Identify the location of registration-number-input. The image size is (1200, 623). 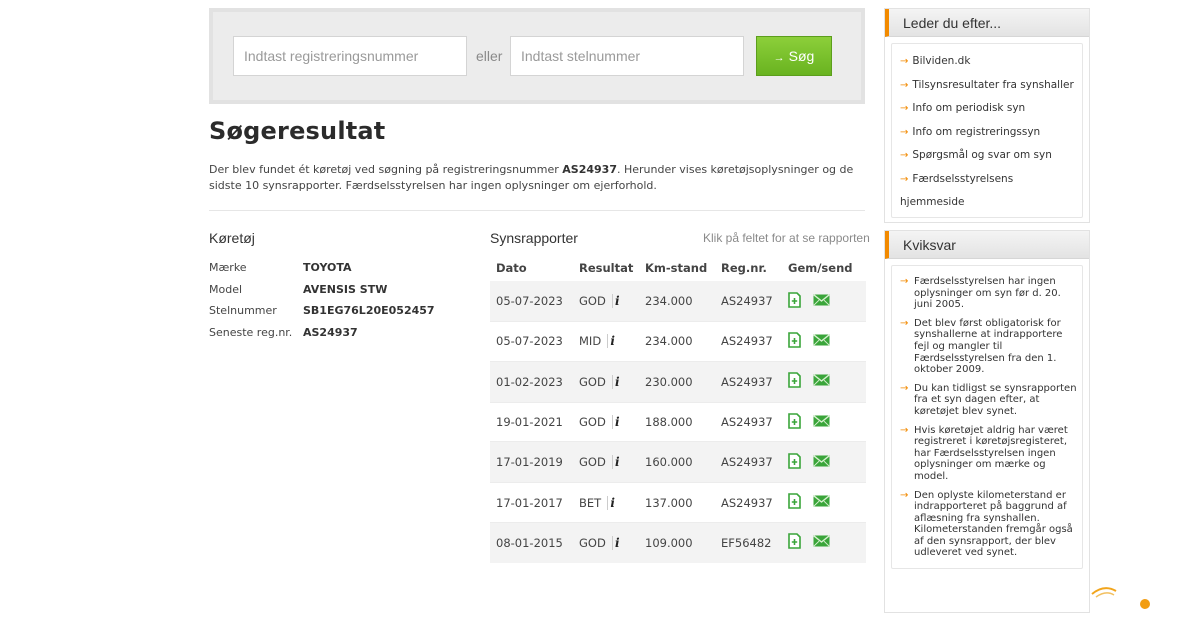
(350, 56).